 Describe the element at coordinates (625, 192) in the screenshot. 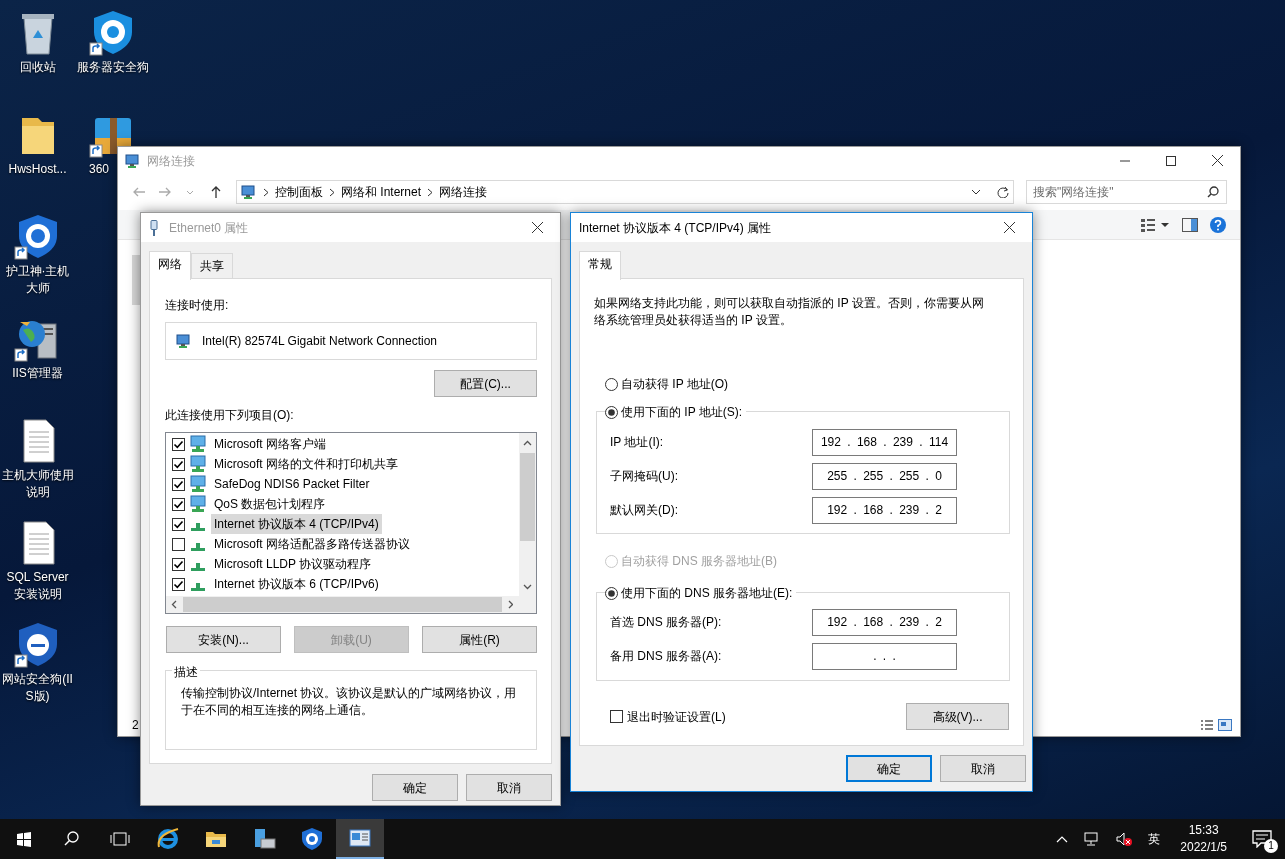

I see `address-bar: 控制面板 网络和 Internet 网络连接` at that location.